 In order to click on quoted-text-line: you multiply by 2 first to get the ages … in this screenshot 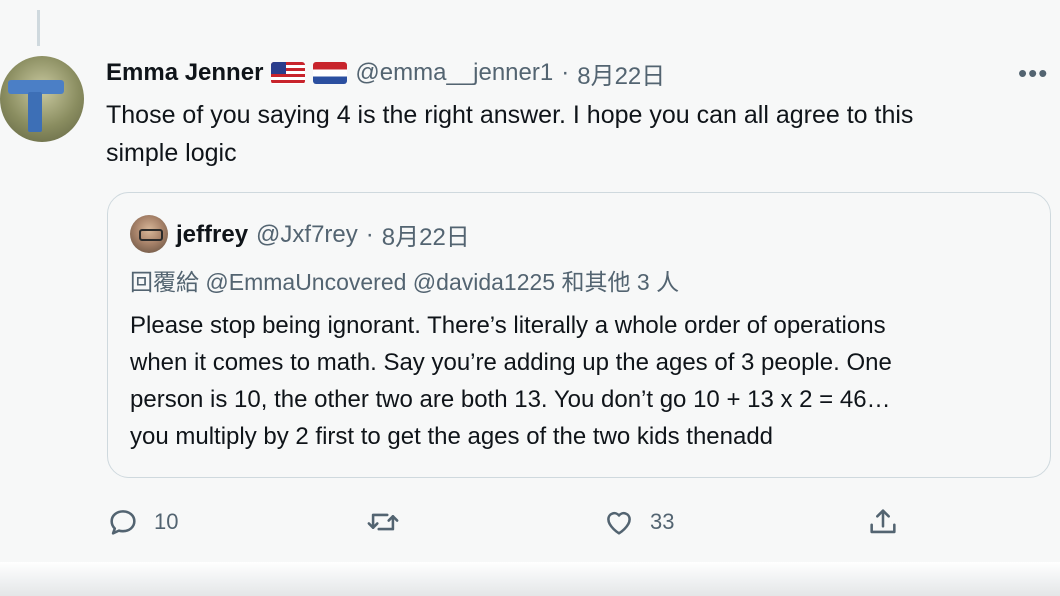, I will do `click(452, 436)`.